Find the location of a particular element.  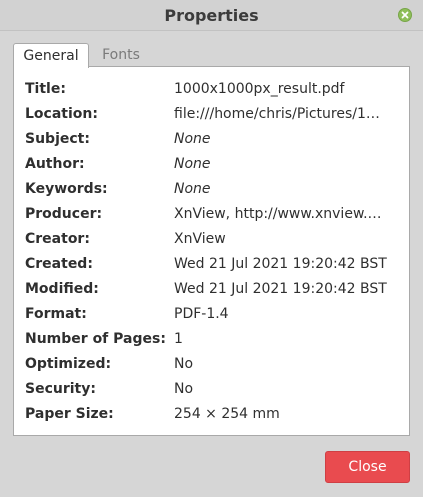

tab-general: General is located at coordinates (51, 55).